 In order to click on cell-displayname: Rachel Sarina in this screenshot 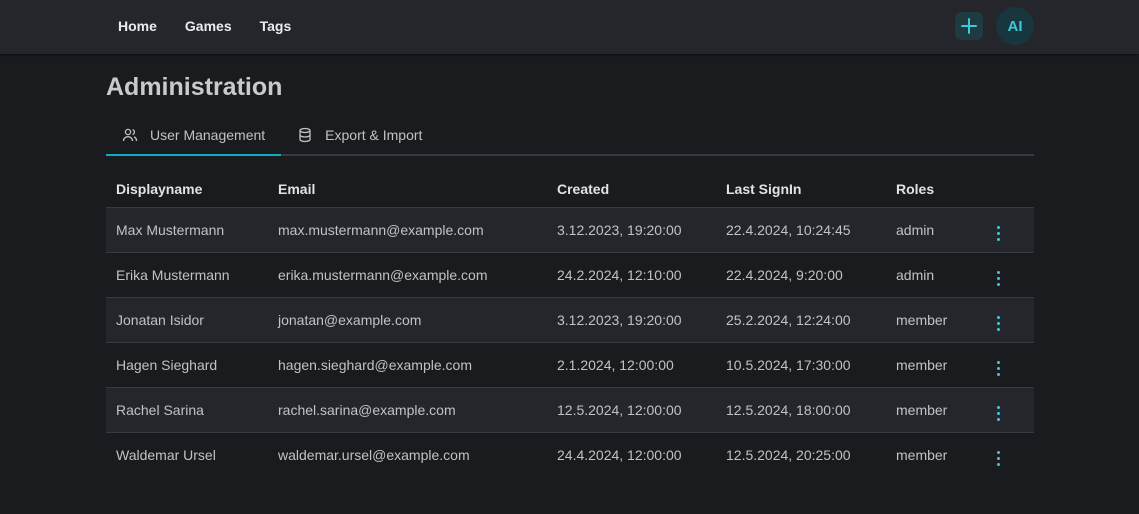, I will do `click(187, 410)`.